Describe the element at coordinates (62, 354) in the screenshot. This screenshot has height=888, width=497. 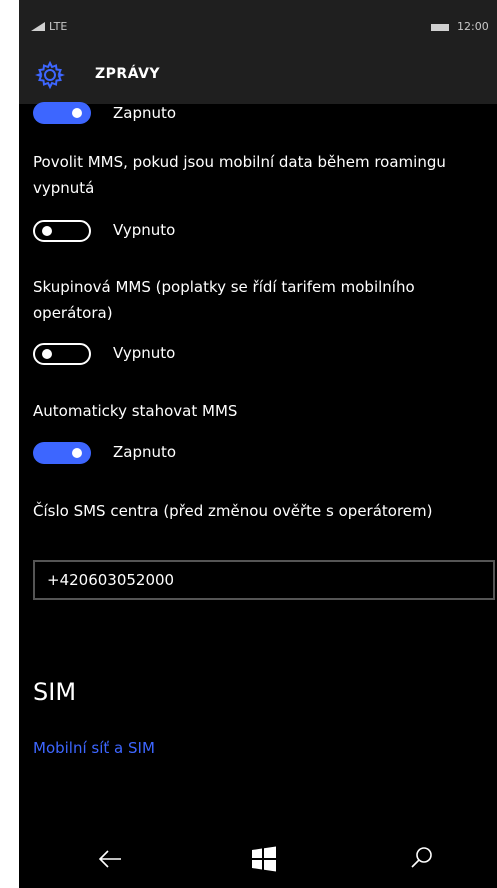
I see `group-mms-toggle` at that location.